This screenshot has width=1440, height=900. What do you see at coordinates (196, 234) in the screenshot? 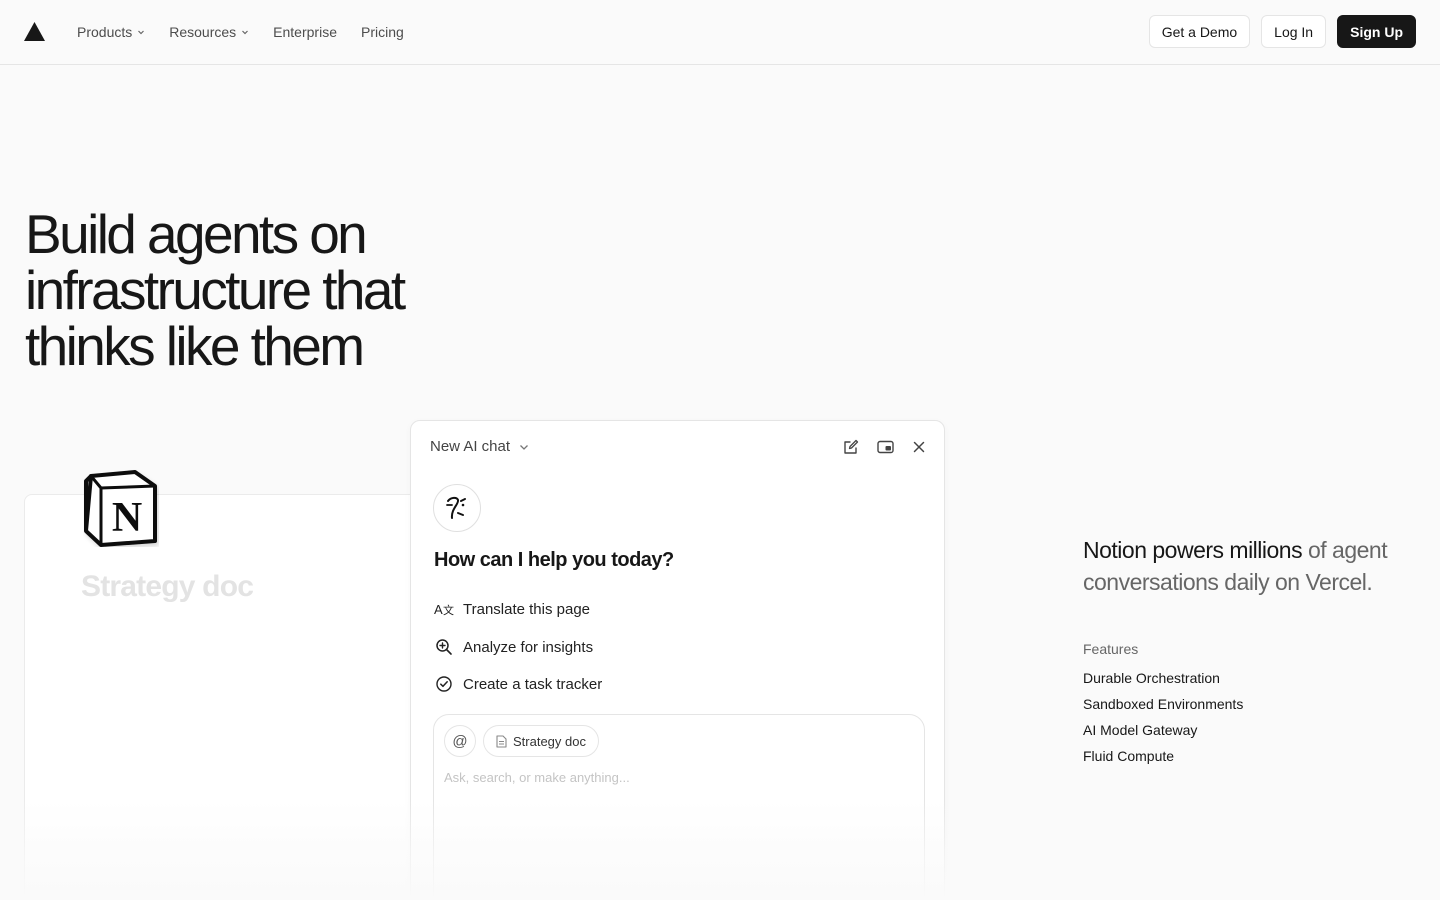
I see `hero-title-line-1: Build agents on` at bounding box center [196, 234].